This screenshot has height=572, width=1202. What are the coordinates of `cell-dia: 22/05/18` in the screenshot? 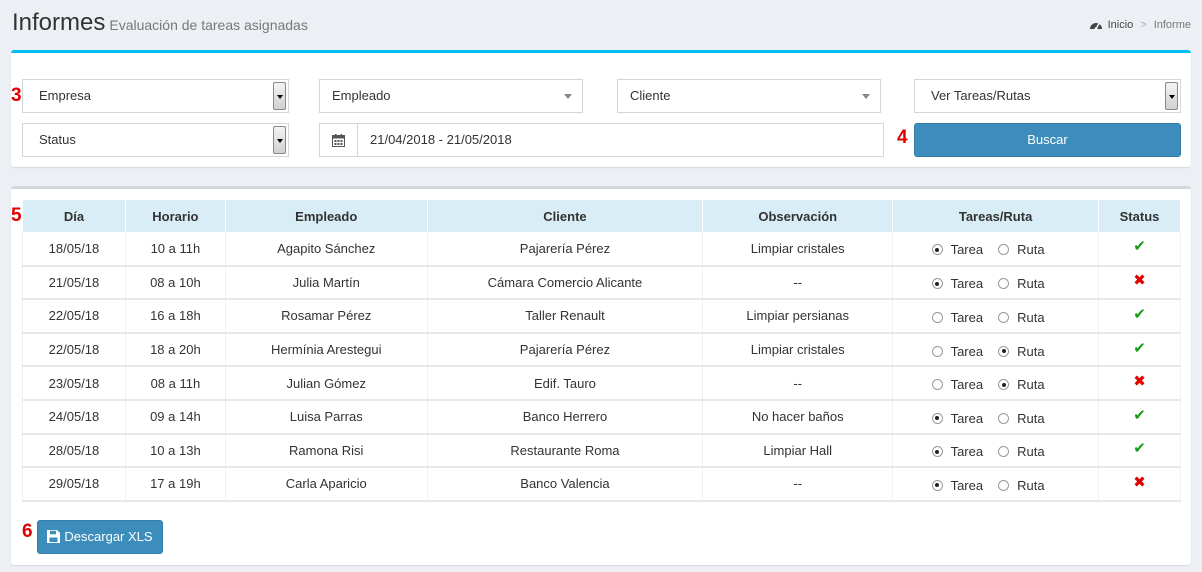 It's located at (74, 316).